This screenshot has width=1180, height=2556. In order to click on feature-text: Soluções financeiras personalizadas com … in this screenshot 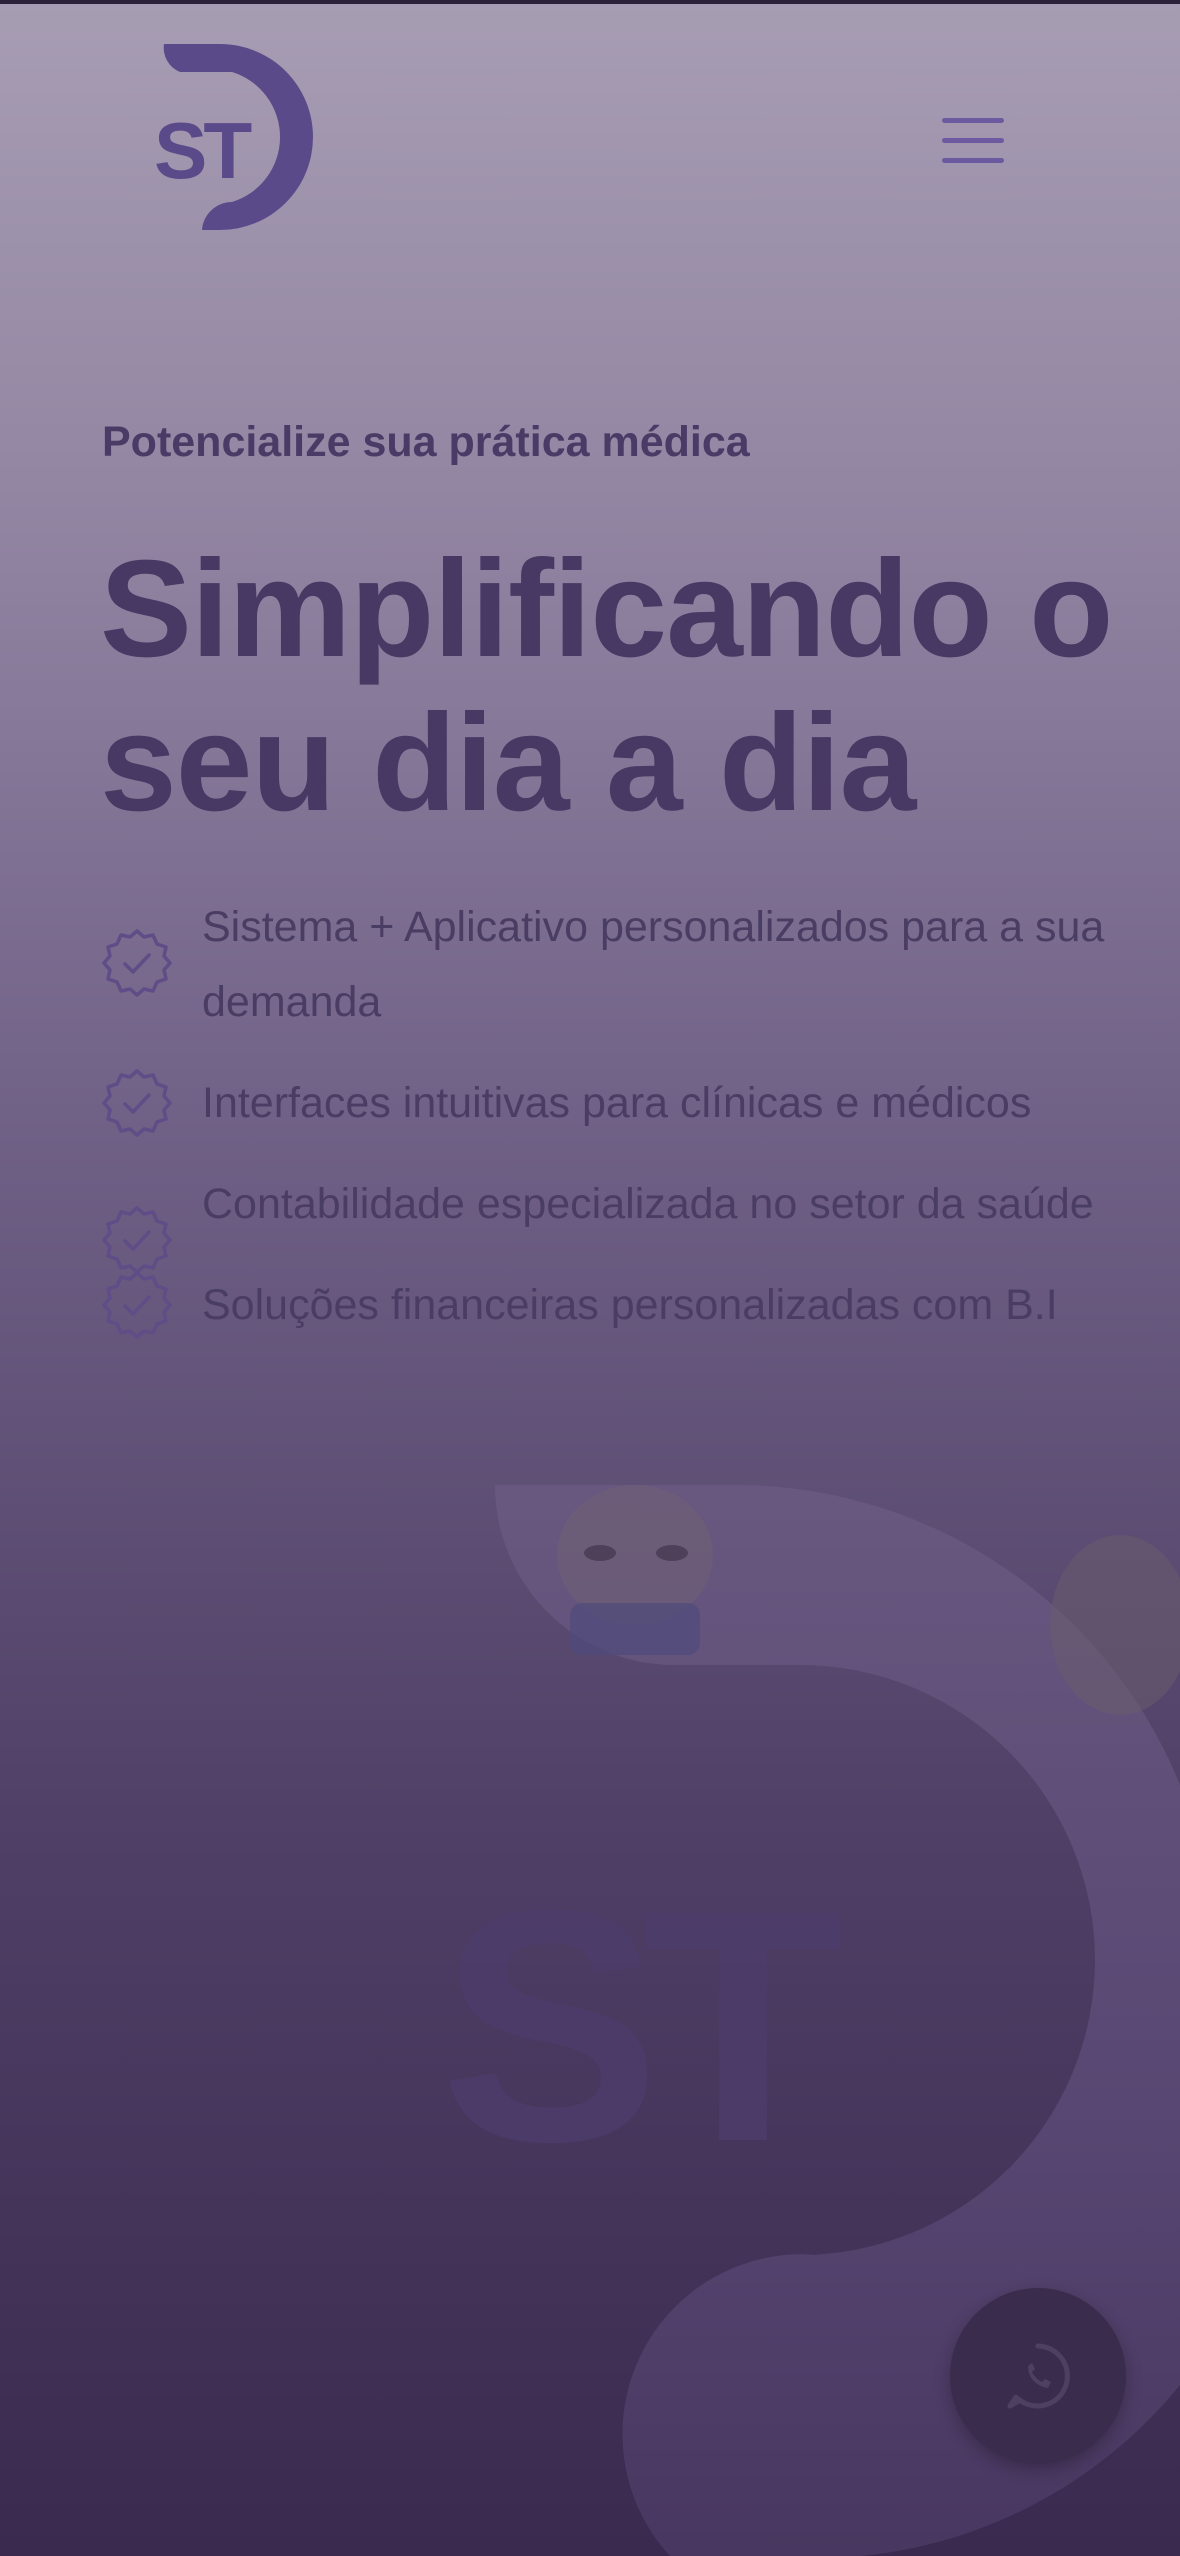, I will do `click(630, 1305)`.